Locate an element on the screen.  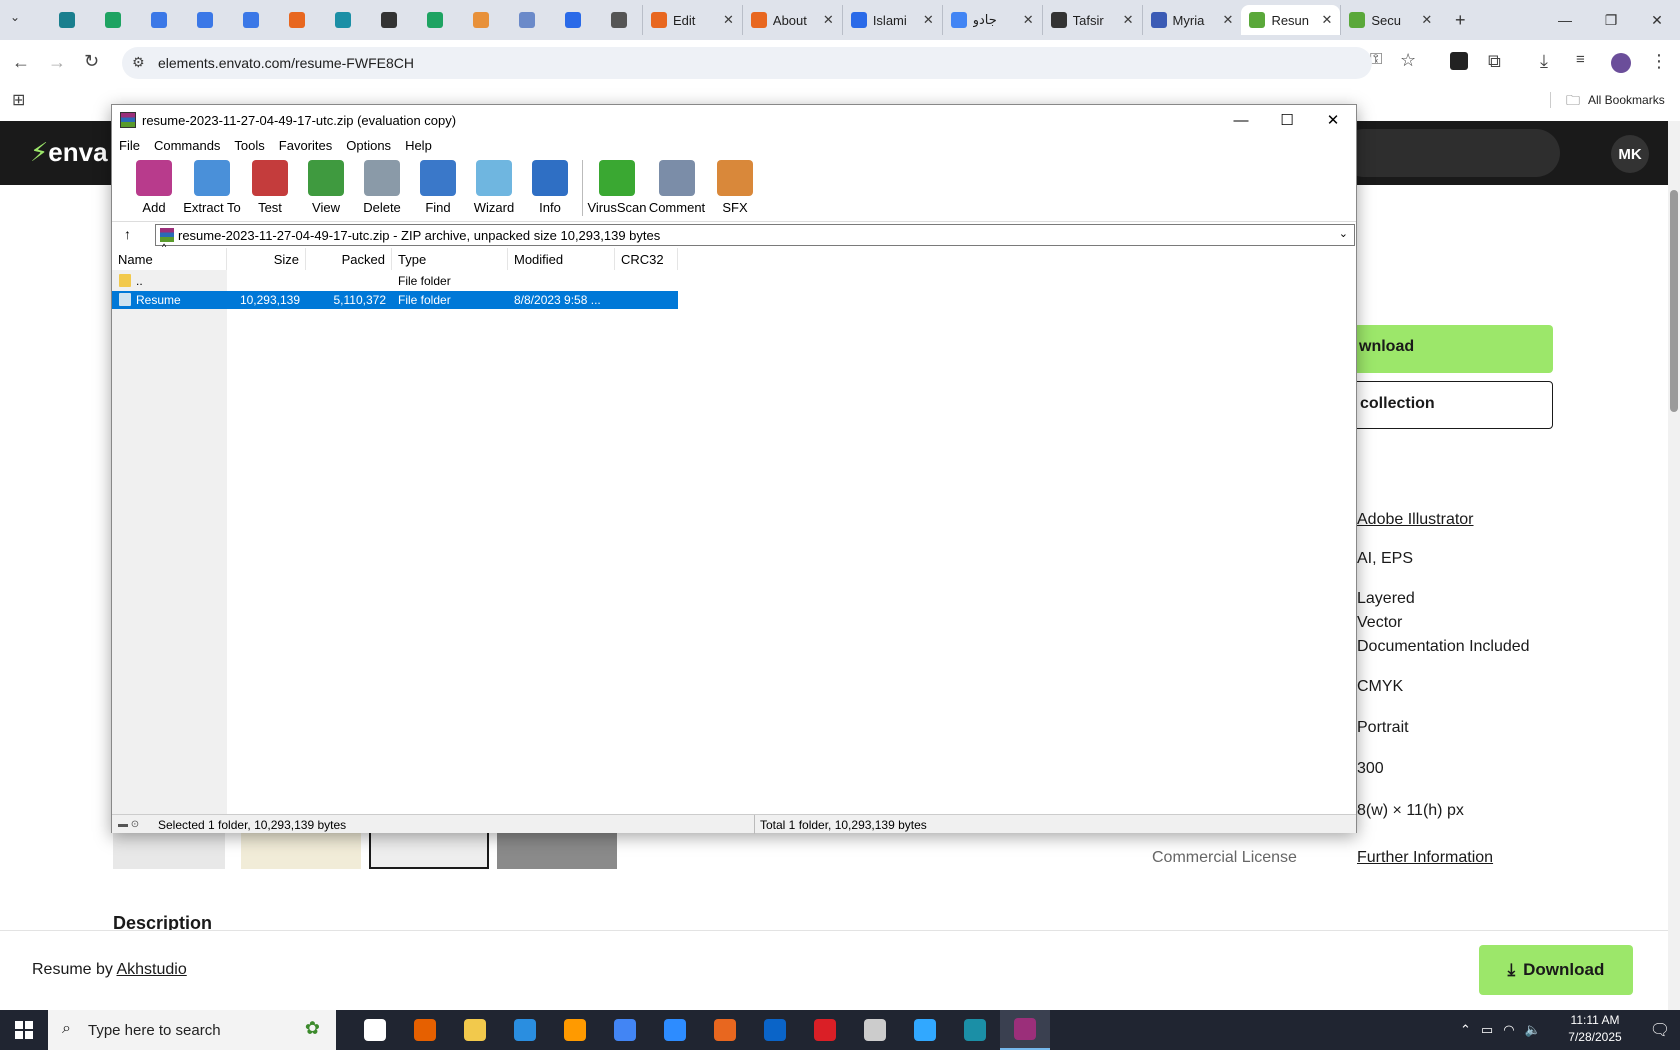
toolbar-add-button: Add is located at coordinates (154, 189).